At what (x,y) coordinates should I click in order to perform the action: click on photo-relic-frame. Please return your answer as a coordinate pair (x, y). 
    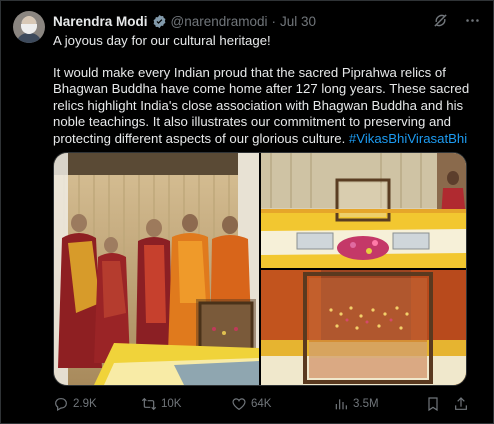
    Looking at the image, I should click on (363, 210).